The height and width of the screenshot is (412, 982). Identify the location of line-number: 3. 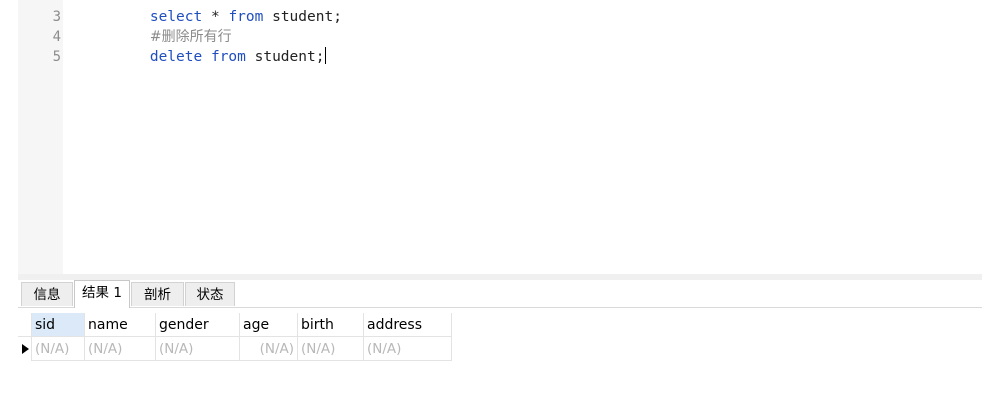
(56, 17).